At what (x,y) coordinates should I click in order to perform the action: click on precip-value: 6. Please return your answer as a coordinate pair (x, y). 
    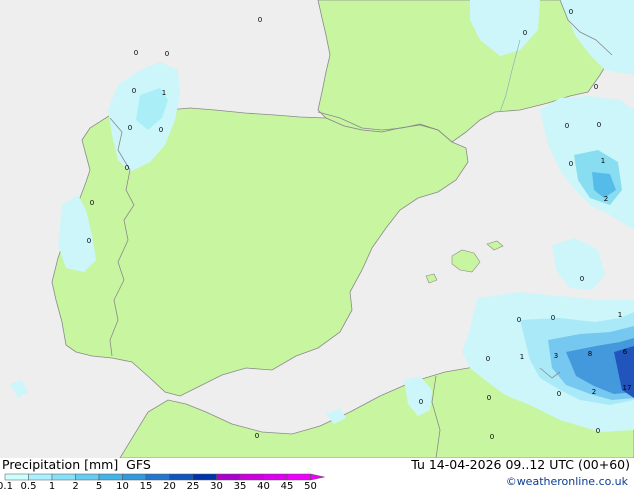
    Looking at the image, I should click on (625, 352).